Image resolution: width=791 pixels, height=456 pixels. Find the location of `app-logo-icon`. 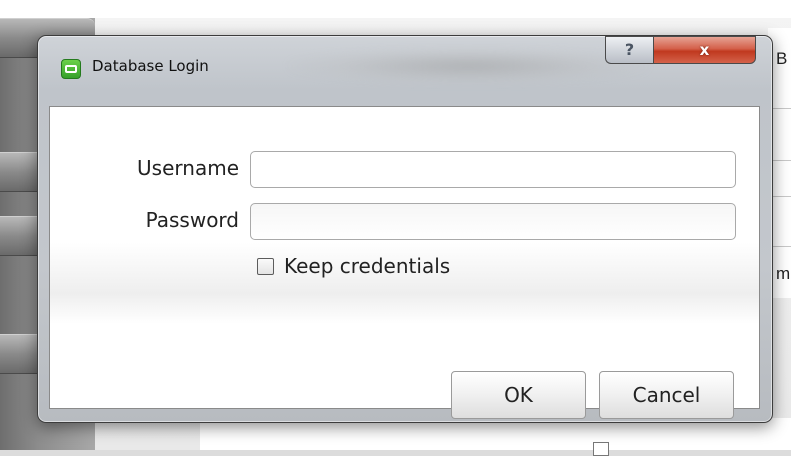

app-logo-icon is located at coordinates (71, 69).